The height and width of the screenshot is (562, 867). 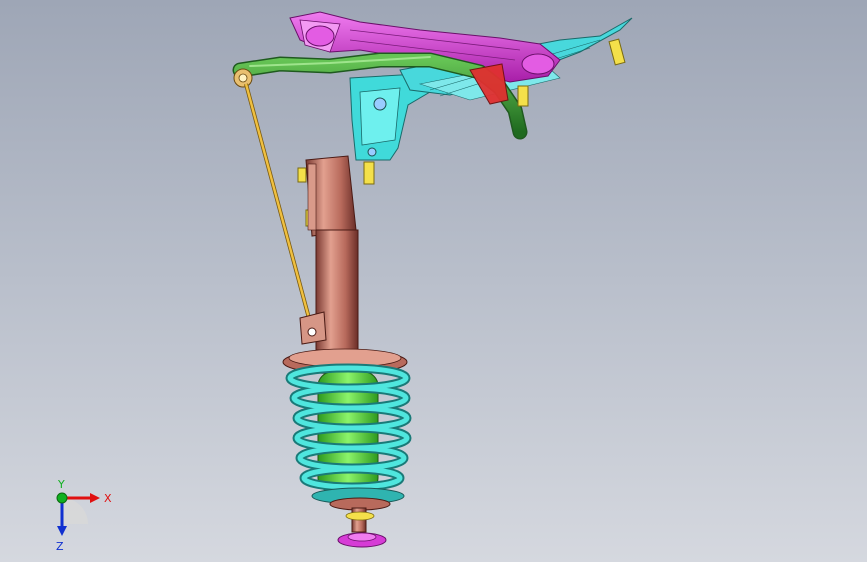 I want to click on lower-mount, so click(x=358, y=517).